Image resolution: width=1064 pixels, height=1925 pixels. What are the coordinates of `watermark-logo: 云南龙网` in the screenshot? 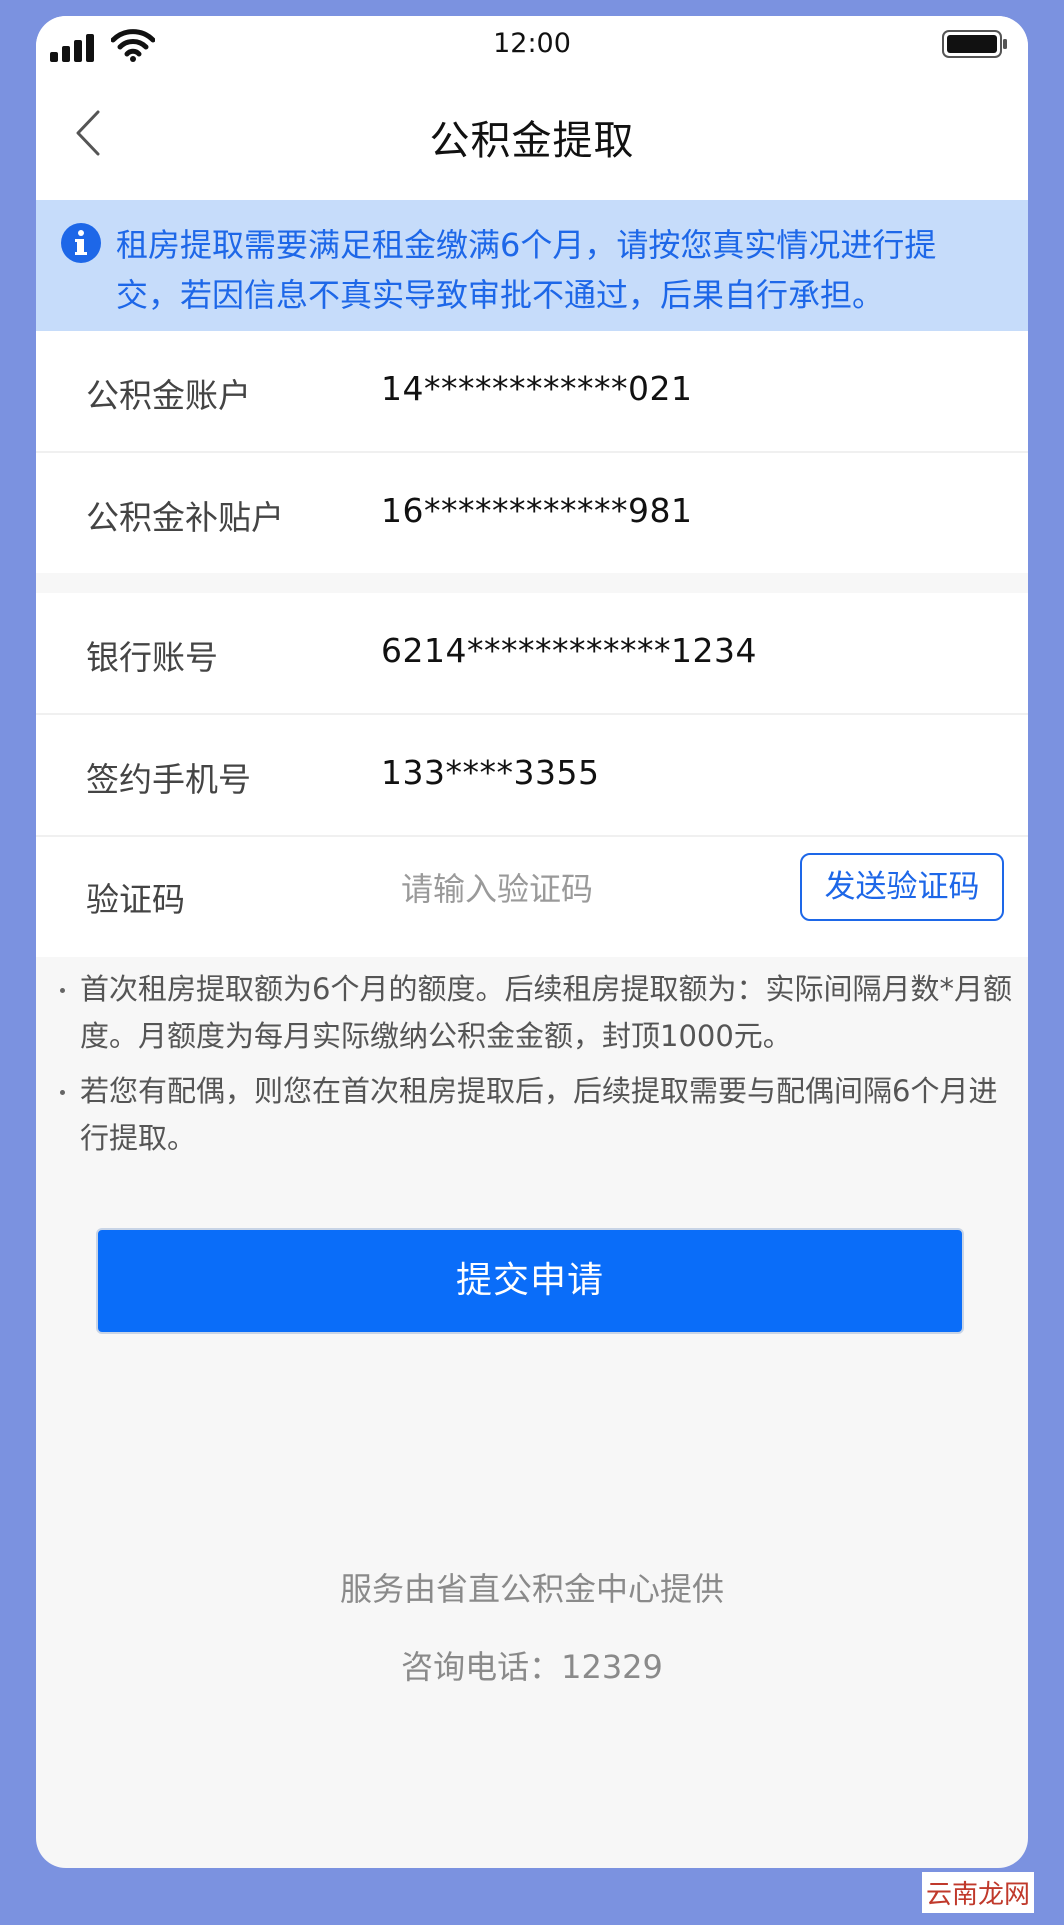 It's located at (977, 1892).